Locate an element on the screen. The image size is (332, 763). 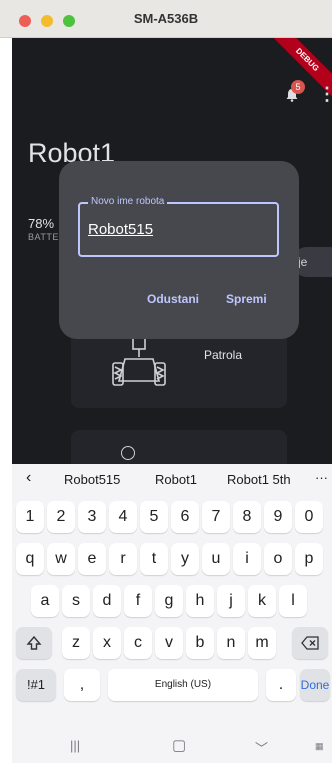
backspace-key is located at coordinates (310, 643).